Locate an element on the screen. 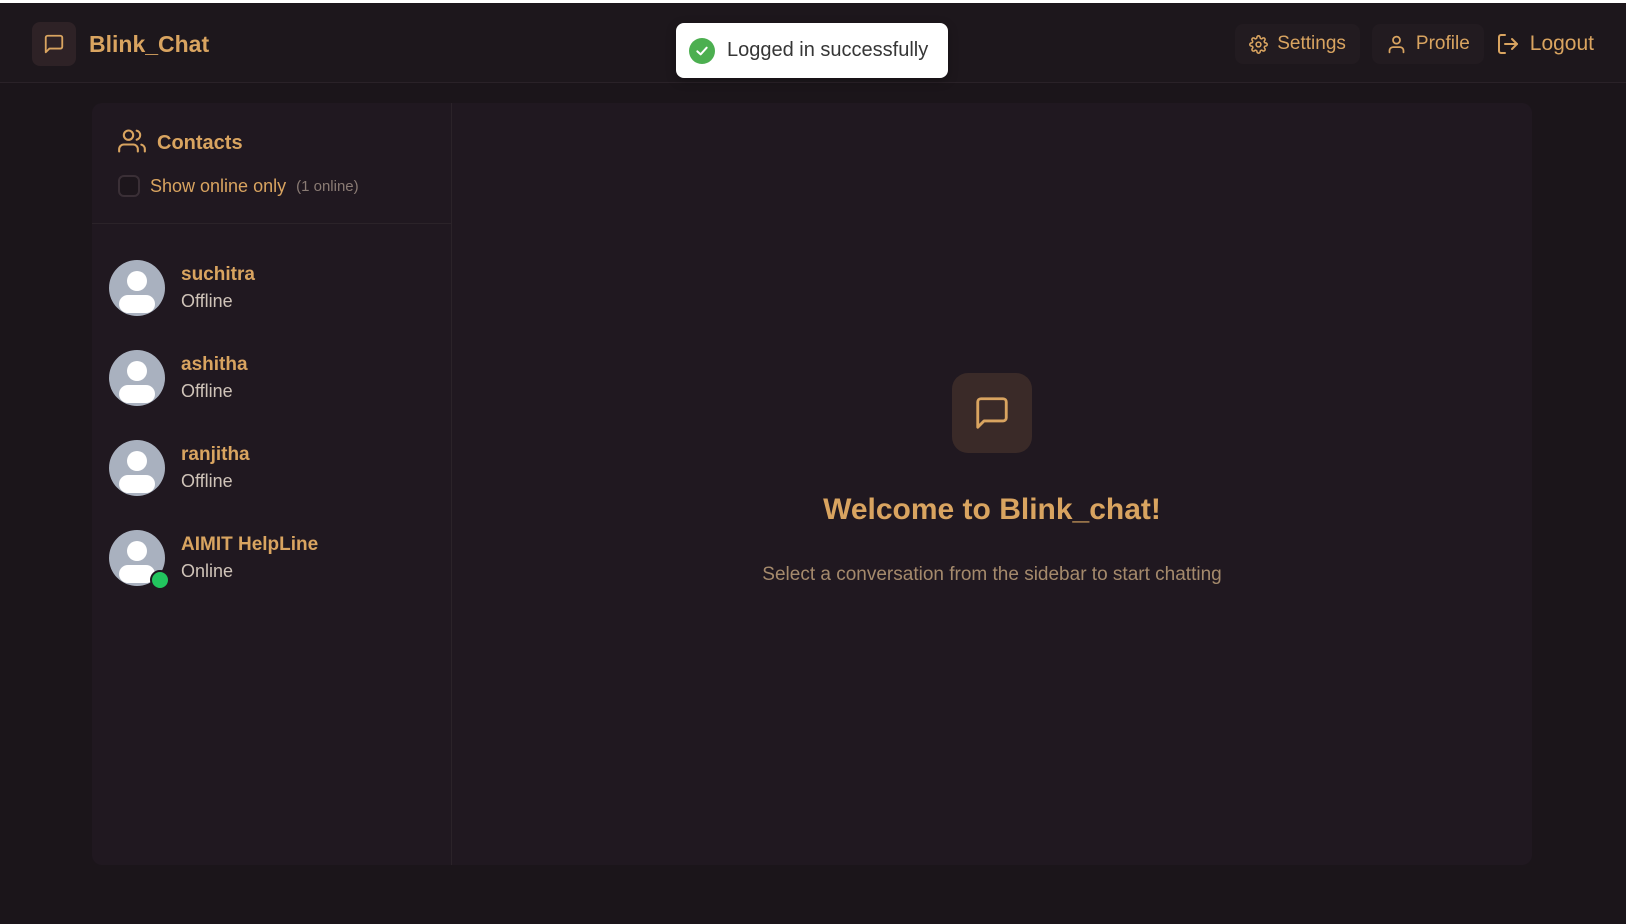 The height and width of the screenshot is (924, 1626). logout-button: Logout is located at coordinates (1545, 44).